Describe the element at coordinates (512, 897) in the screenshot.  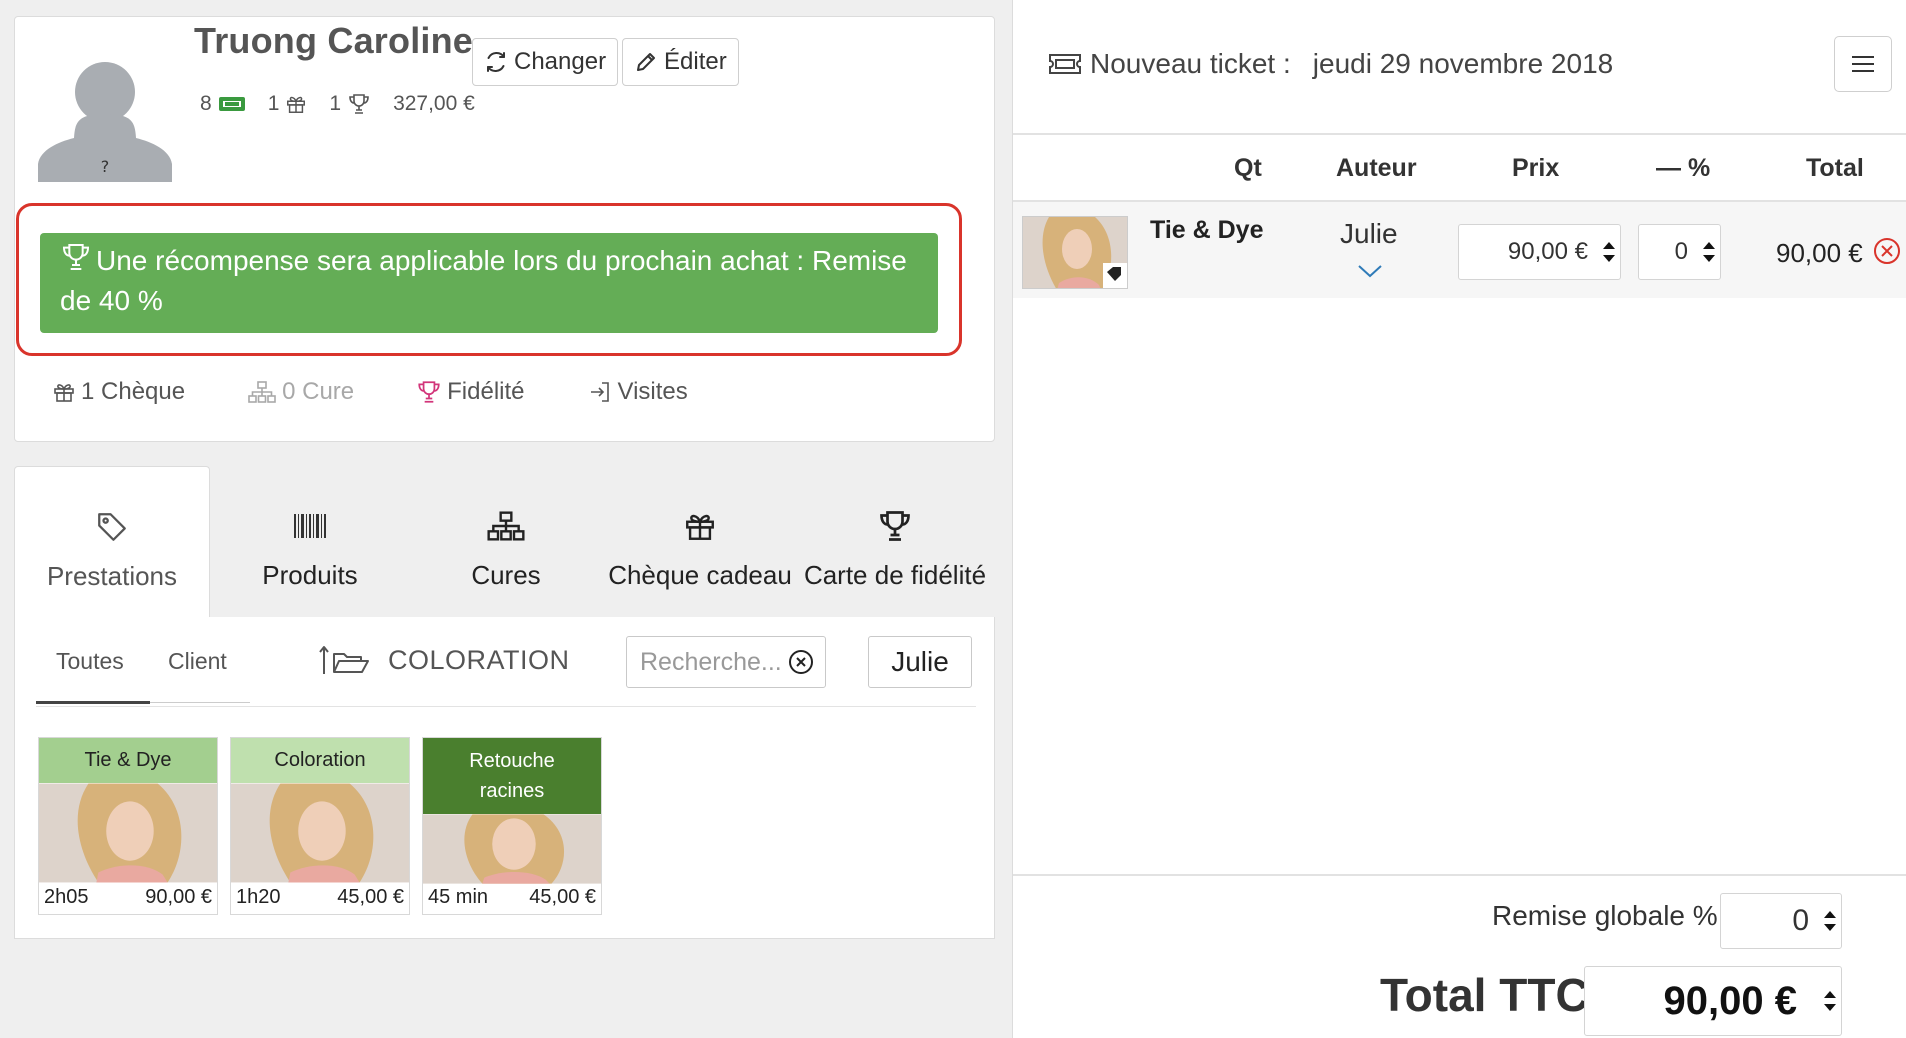
I see `service-card-footer: 45 min 45,00 €` at that location.